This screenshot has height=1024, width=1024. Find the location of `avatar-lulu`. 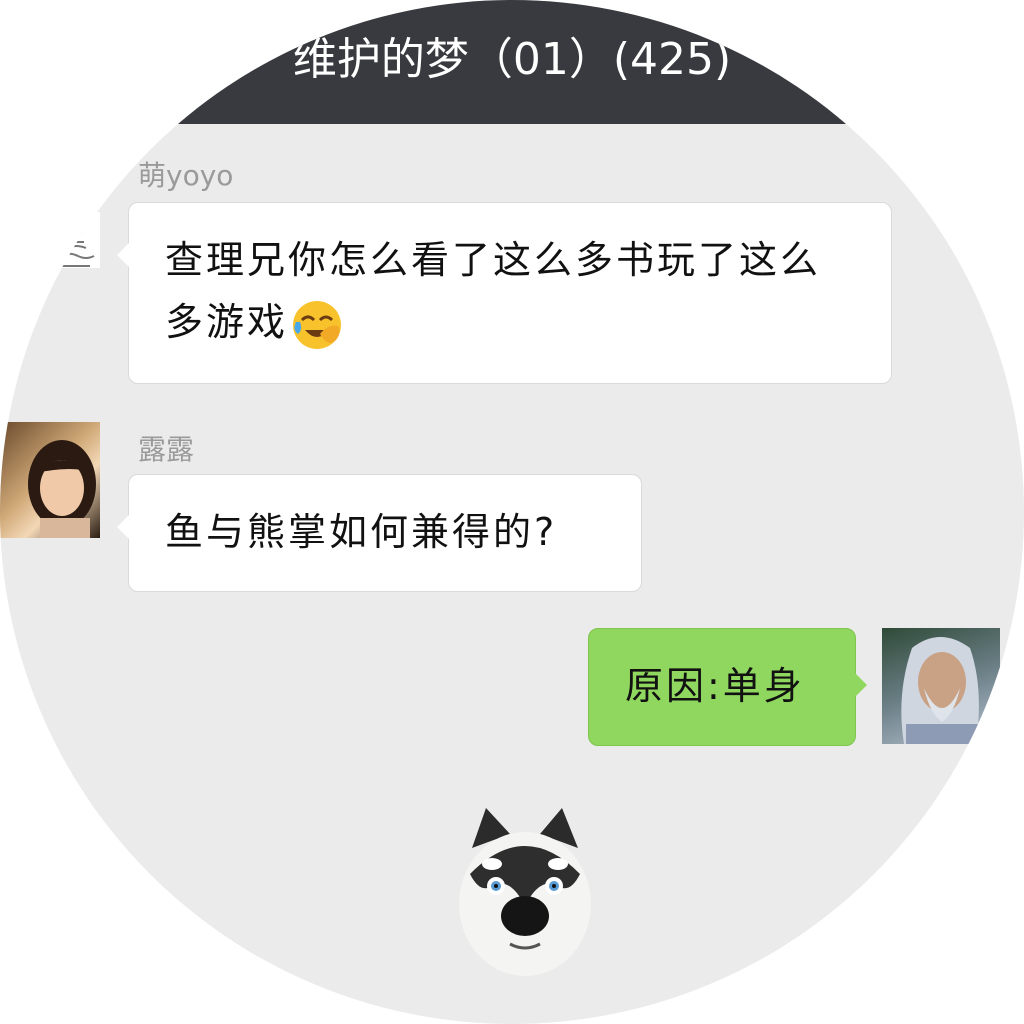

avatar-lulu is located at coordinates (50, 480).